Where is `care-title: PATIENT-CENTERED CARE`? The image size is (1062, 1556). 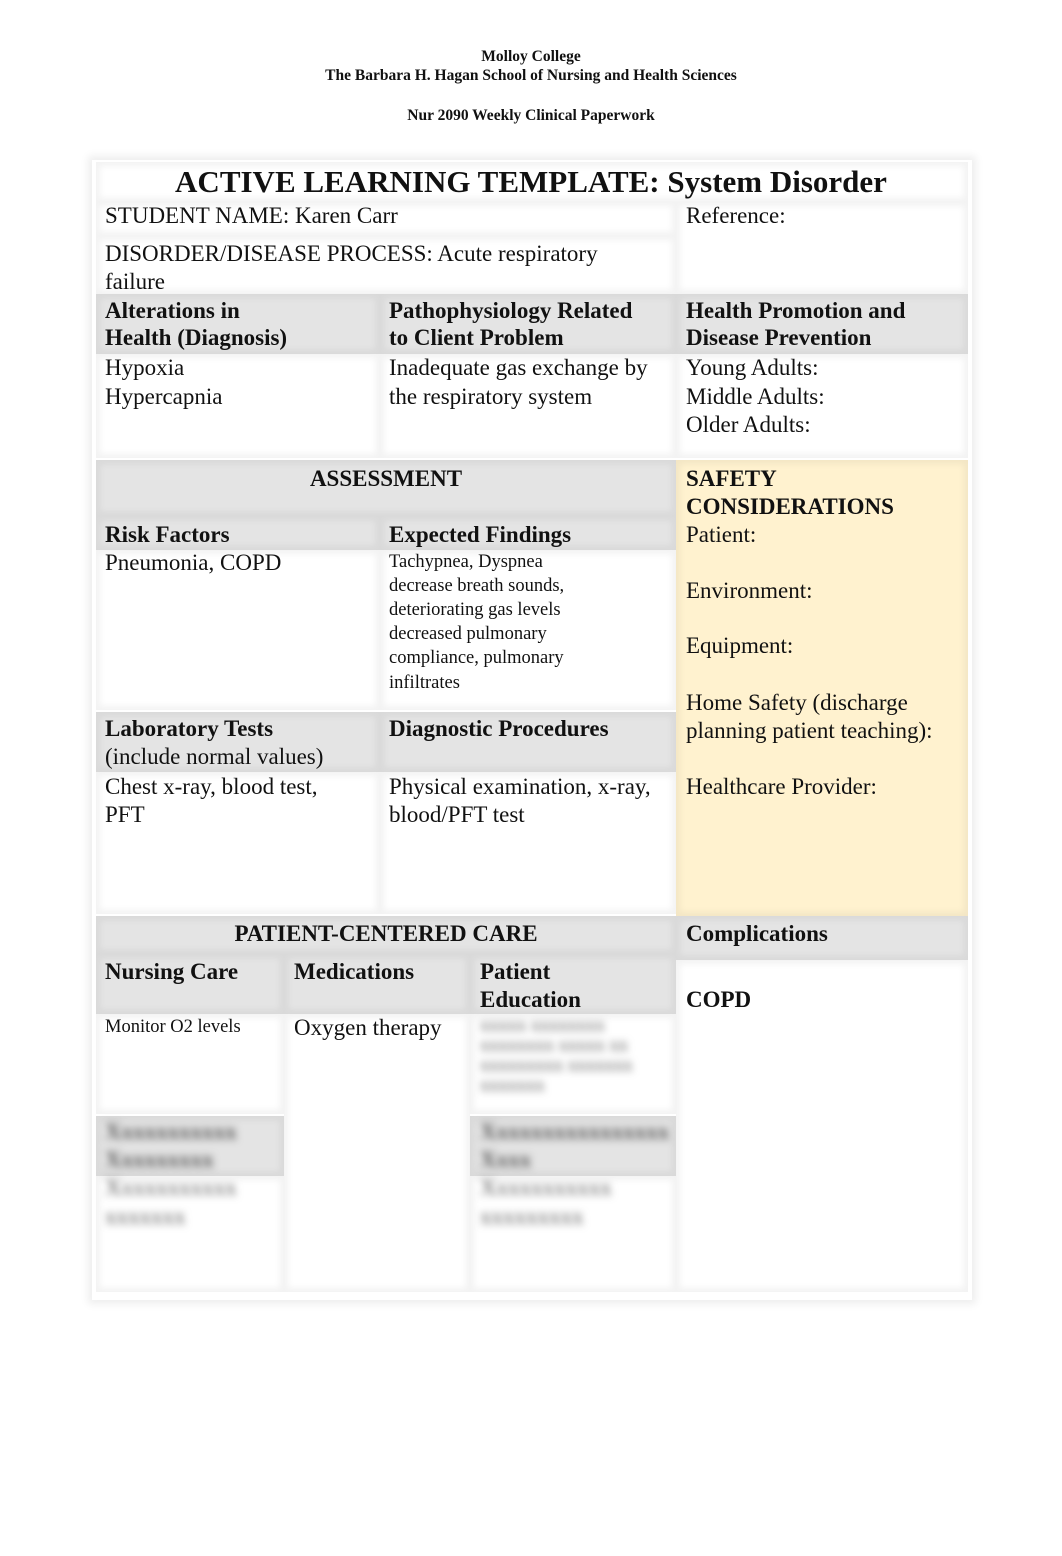
care-title: PATIENT-CENTERED CARE is located at coordinates (386, 933).